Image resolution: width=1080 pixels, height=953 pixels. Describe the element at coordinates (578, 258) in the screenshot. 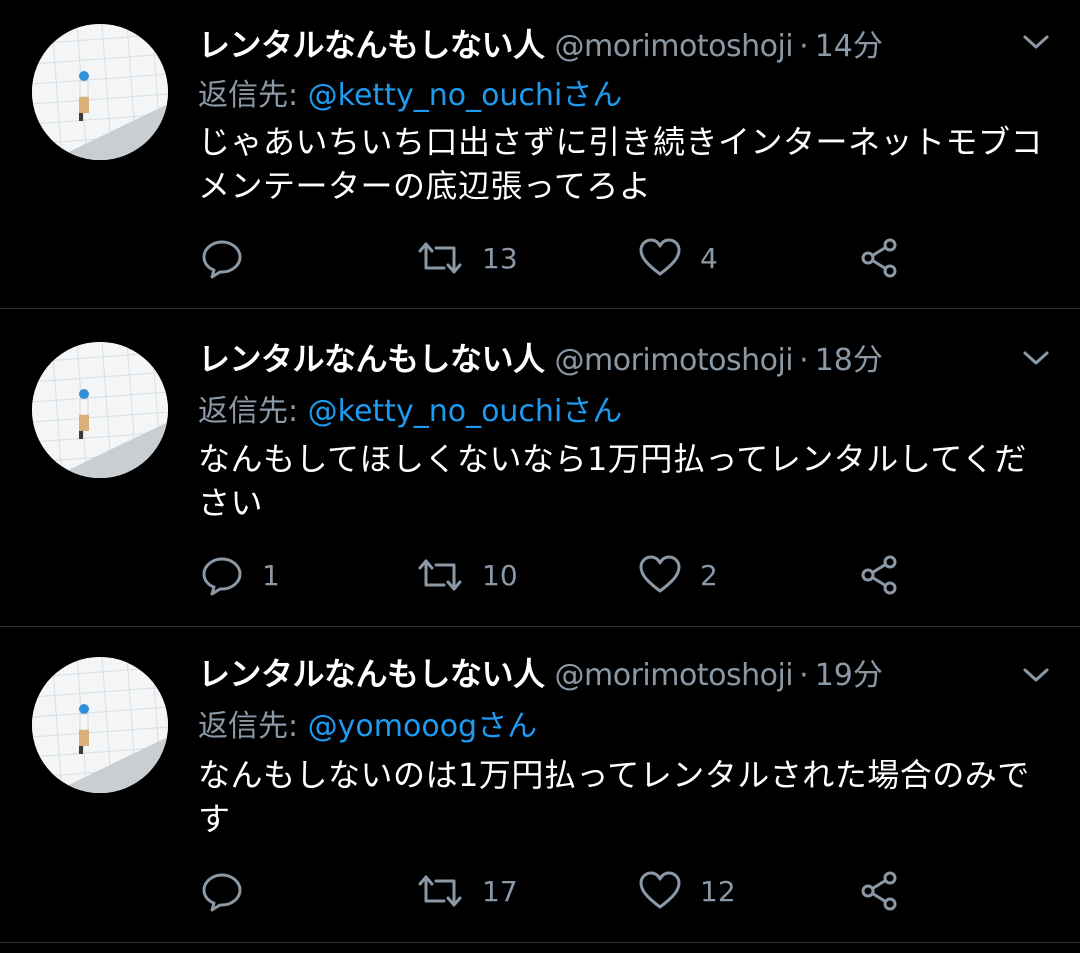

I see `tweet-actions: 13 4` at that location.